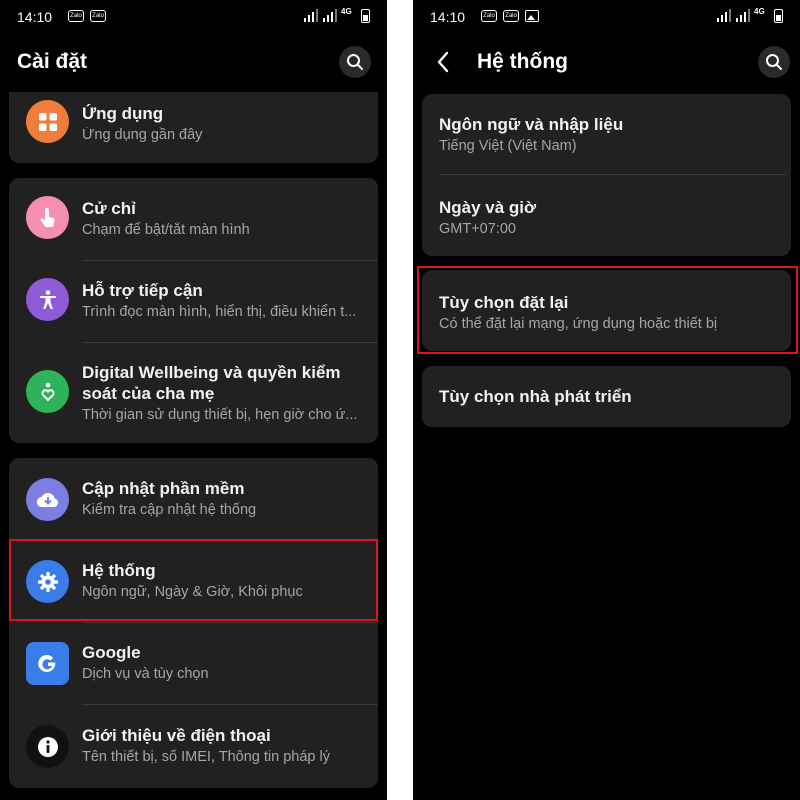  Describe the element at coordinates (52, 61) in the screenshot. I see `page-title: Cài đặt` at that location.